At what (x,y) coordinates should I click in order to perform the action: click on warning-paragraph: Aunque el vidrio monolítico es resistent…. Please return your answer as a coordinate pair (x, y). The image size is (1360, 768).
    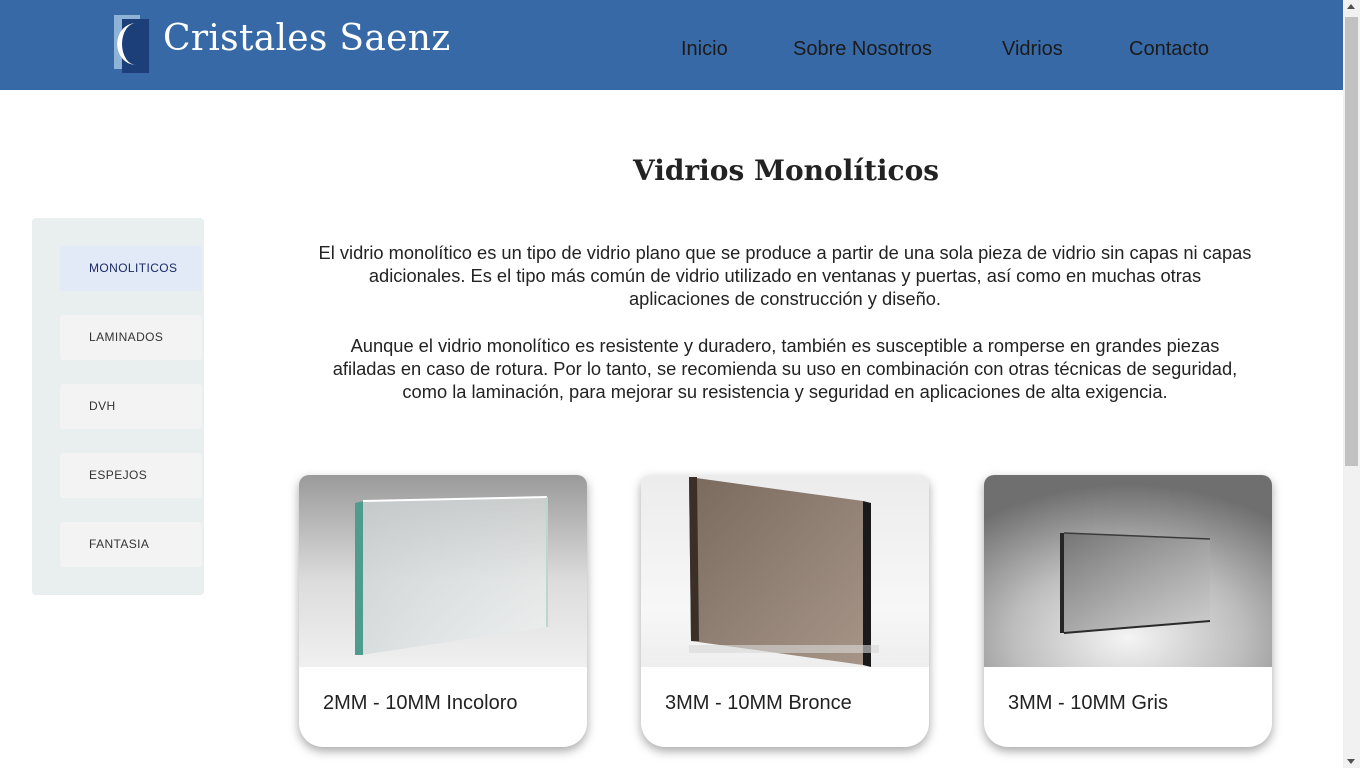
    Looking at the image, I should click on (785, 368).